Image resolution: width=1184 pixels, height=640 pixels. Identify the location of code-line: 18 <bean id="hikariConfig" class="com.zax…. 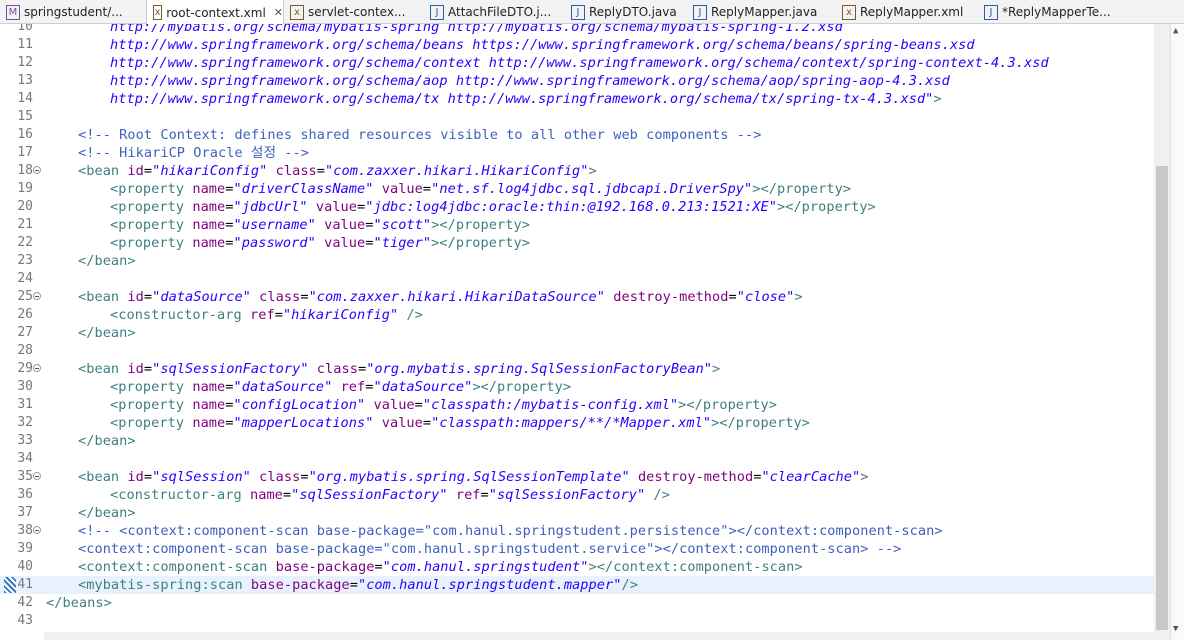
(577, 171).